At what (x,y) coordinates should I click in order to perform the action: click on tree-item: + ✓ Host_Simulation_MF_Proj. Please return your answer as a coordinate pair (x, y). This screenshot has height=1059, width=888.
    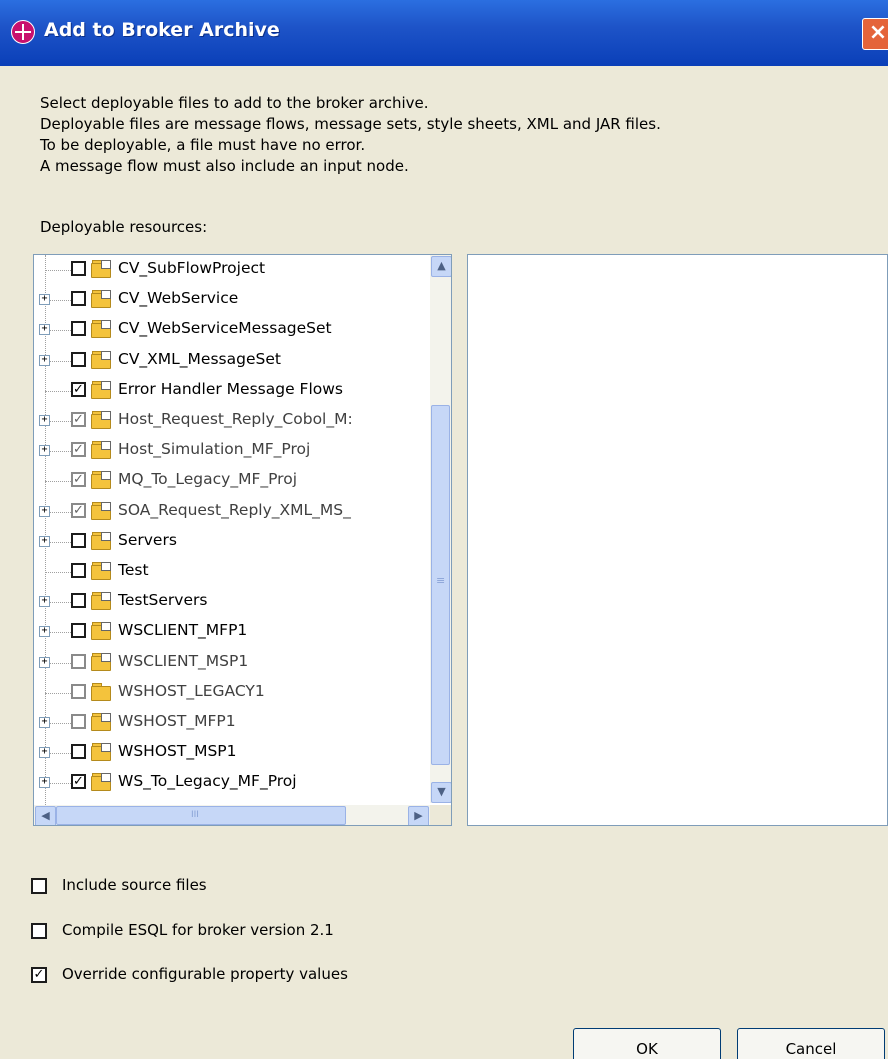
    Looking at the image, I should click on (231, 451).